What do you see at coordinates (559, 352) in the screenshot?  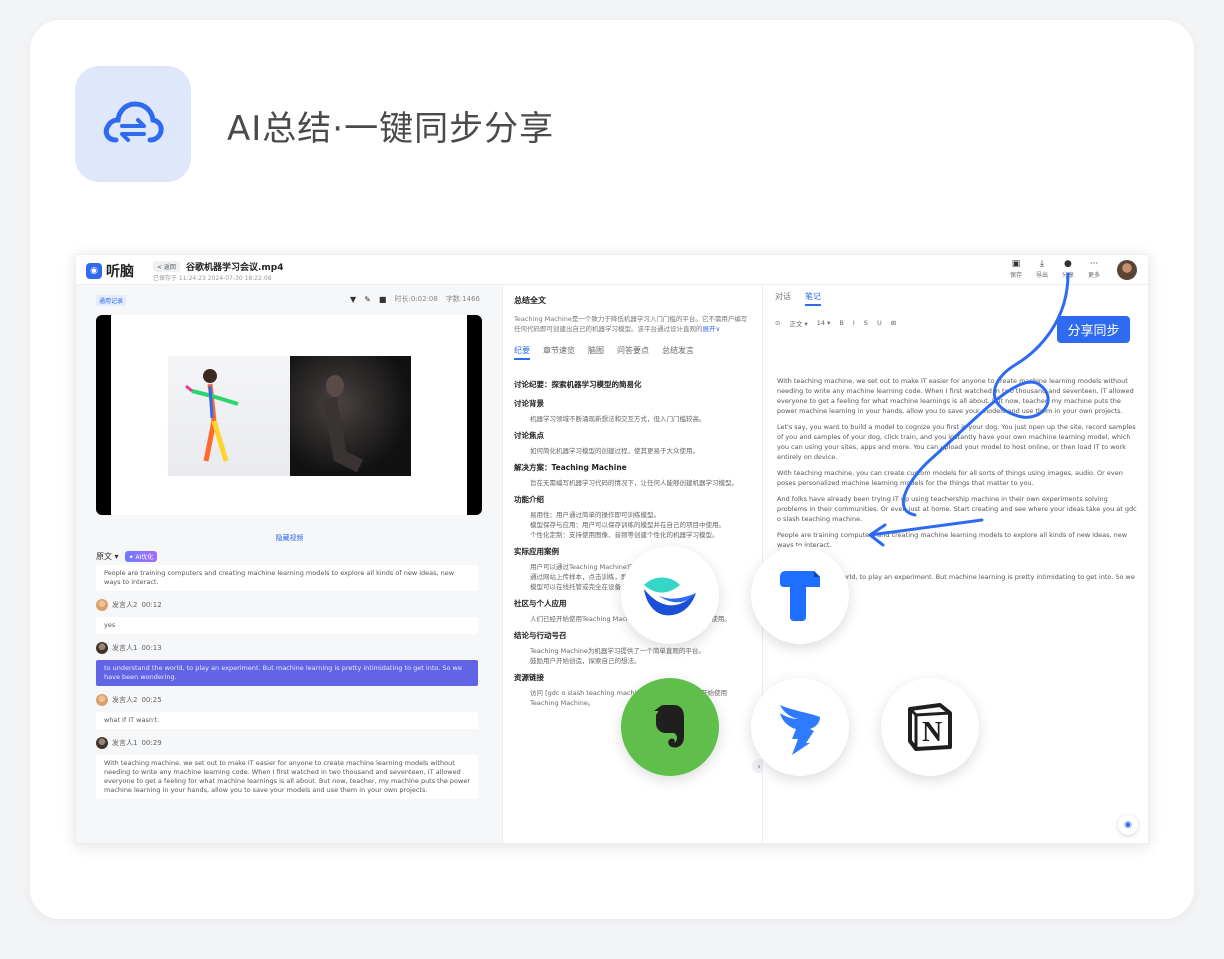 I see `tab-chapters: 章节速览` at bounding box center [559, 352].